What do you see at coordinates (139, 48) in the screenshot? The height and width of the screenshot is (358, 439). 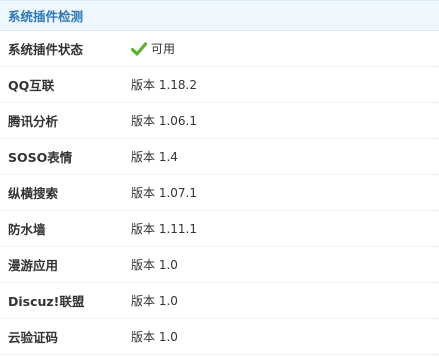 I see `check-icon` at bounding box center [139, 48].